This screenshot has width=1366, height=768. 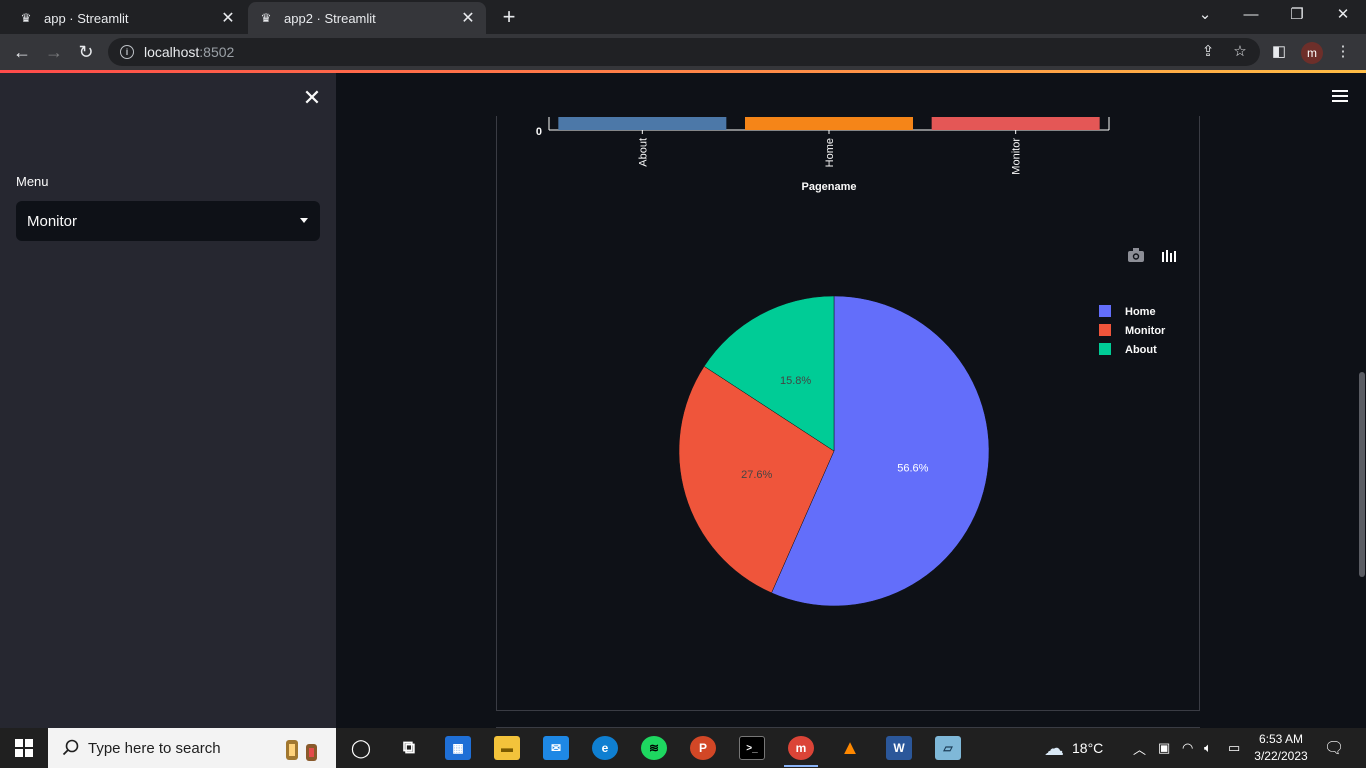 What do you see at coordinates (850, 748) in the screenshot?
I see `vlc-icon: ▲` at bounding box center [850, 748].